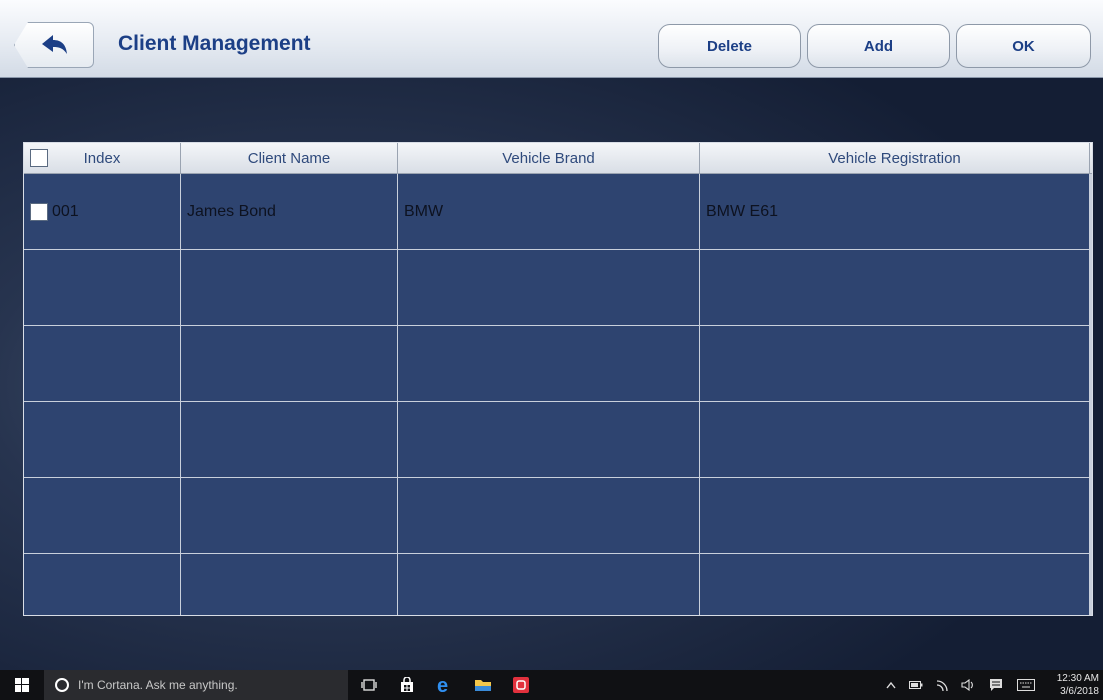 The image size is (1103, 700). I want to click on battery-button, so click(916, 685).